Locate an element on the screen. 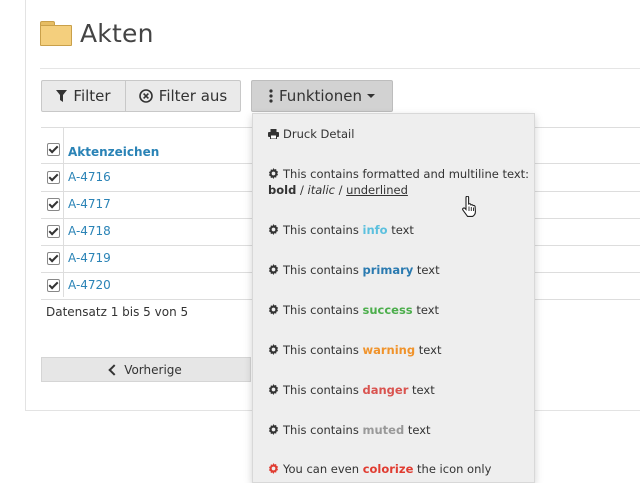 The width and height of the screenshot is (640, 483). vertical-ellipsis-icon is located at coordinates (271, 96).